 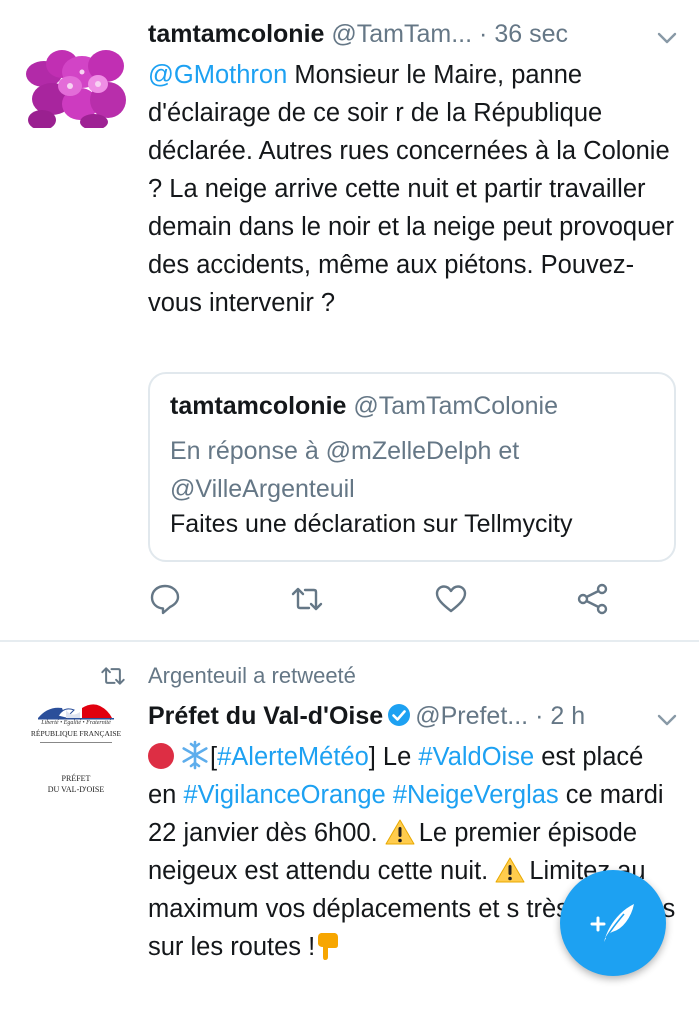 I want to click on quoted-tweet-text: Faites une déclaration sur Tellmycity, so click(x=371, y=524).